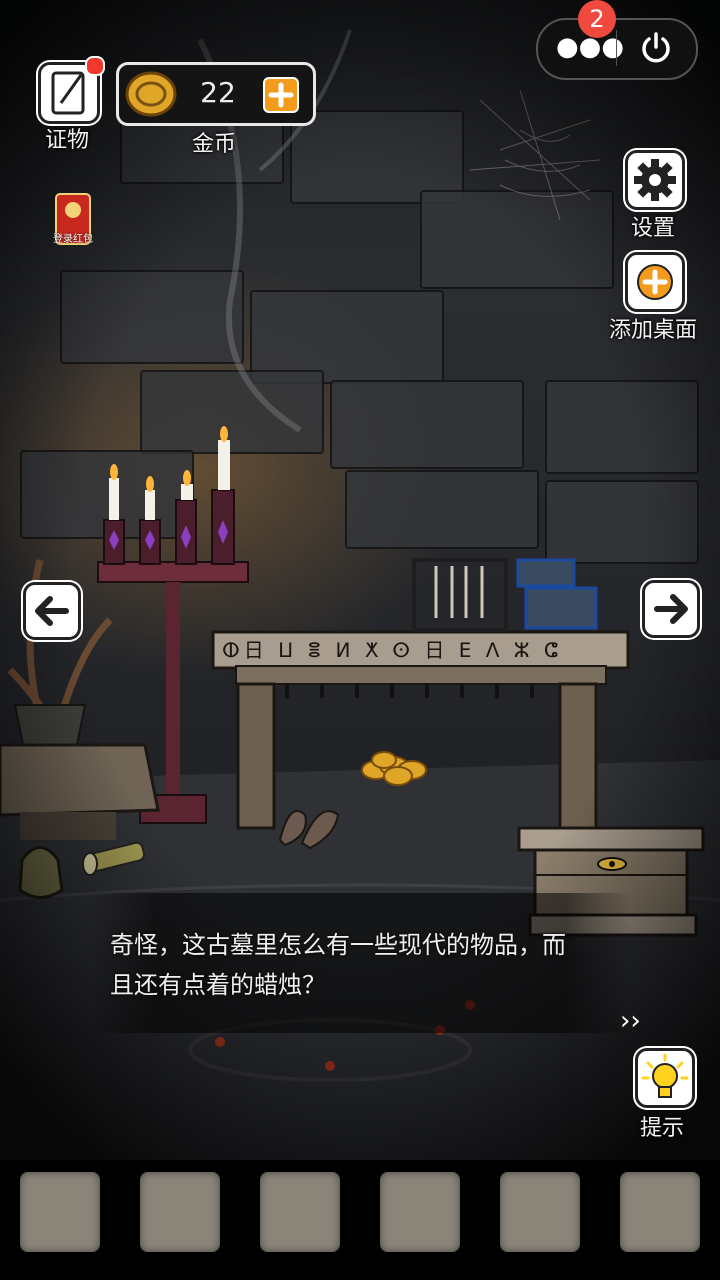  What do you see at coordinates (95, 66) in the screenshot?
I see `evidence-alert-dot` at bounding box center [95, 66].